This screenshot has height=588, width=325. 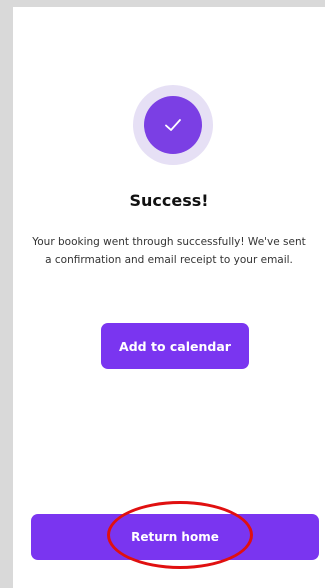 I want to click on success-badge, so click(x=173, y=125).